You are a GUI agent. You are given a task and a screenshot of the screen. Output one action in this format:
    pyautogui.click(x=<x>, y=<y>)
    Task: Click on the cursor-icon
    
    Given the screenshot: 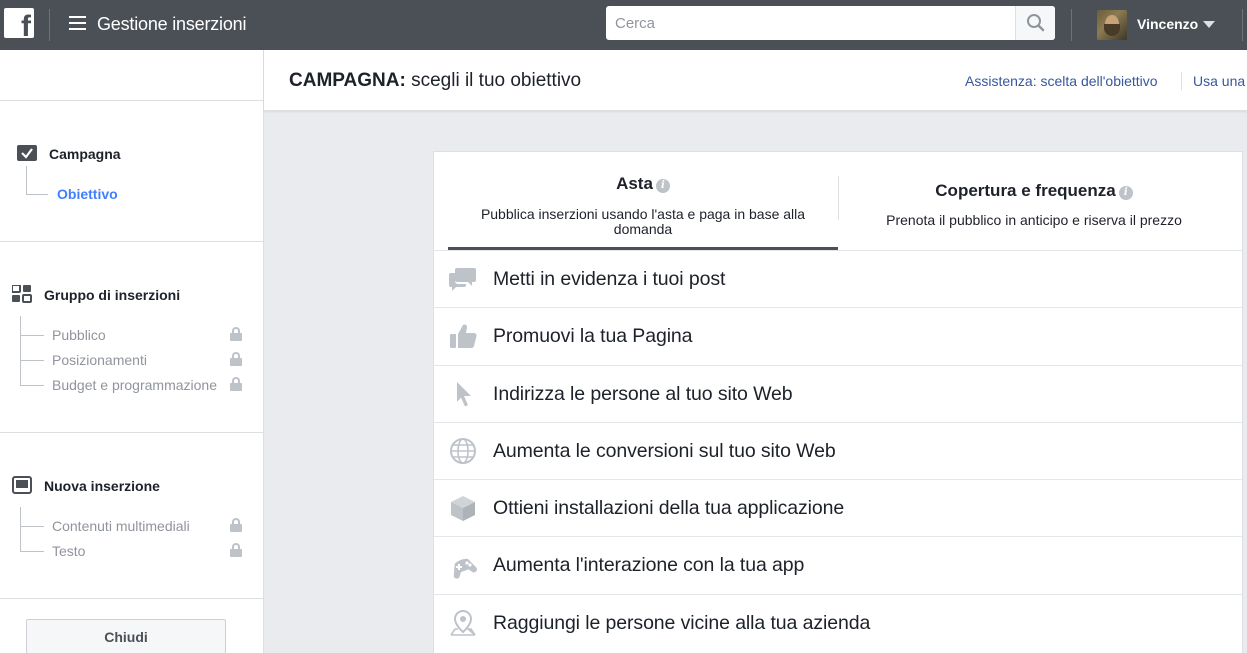 What is the action you would take?
    pyautogui.click(x=464, y=394)
    